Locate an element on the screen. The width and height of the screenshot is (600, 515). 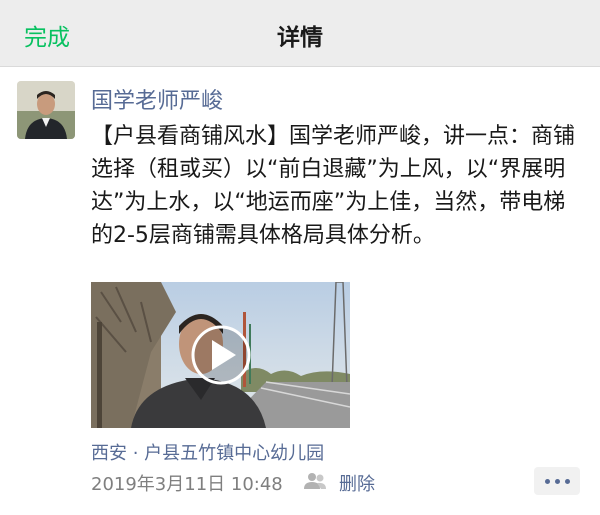
post-timestamp: 2019年3月11日 10:48 is located at coordinates (187, 484).